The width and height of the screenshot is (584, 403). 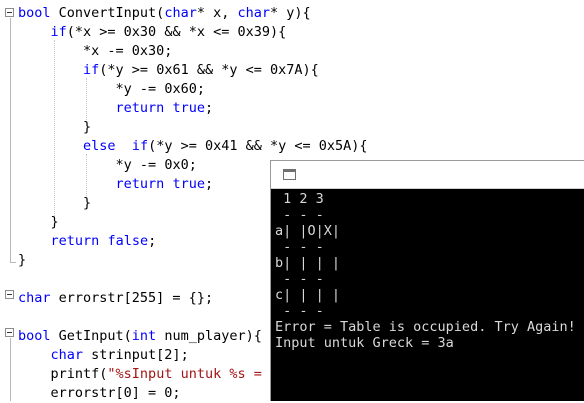 I want to click on fold-toggle-errorstr, so click(x=9, y=294).